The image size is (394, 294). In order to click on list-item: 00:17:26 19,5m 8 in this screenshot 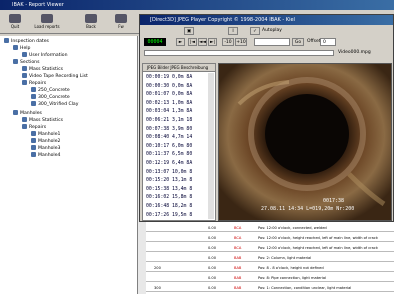, I will do `click(181, 216)`.